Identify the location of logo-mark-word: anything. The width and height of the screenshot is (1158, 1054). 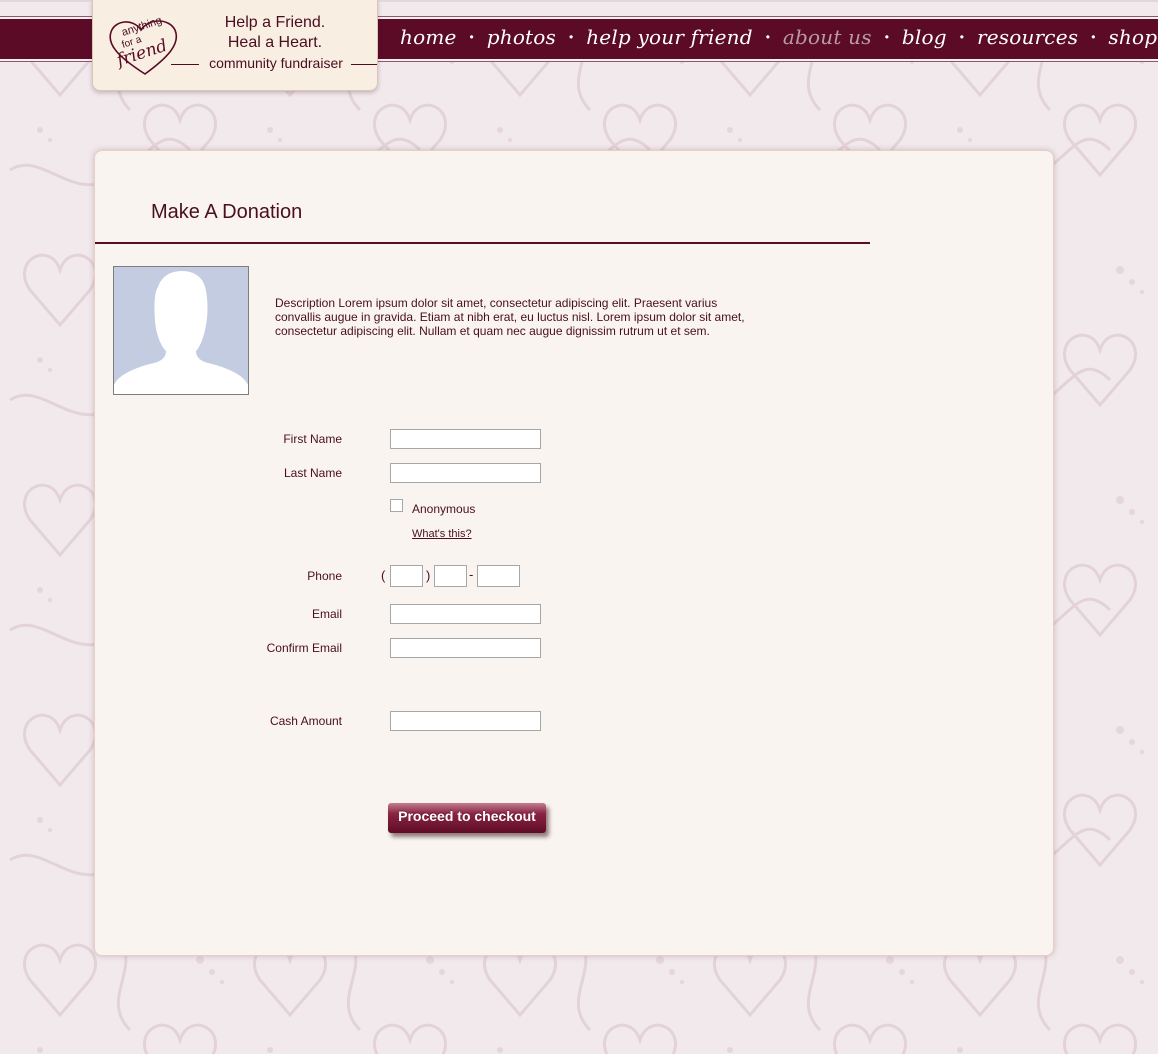
(141, 27).